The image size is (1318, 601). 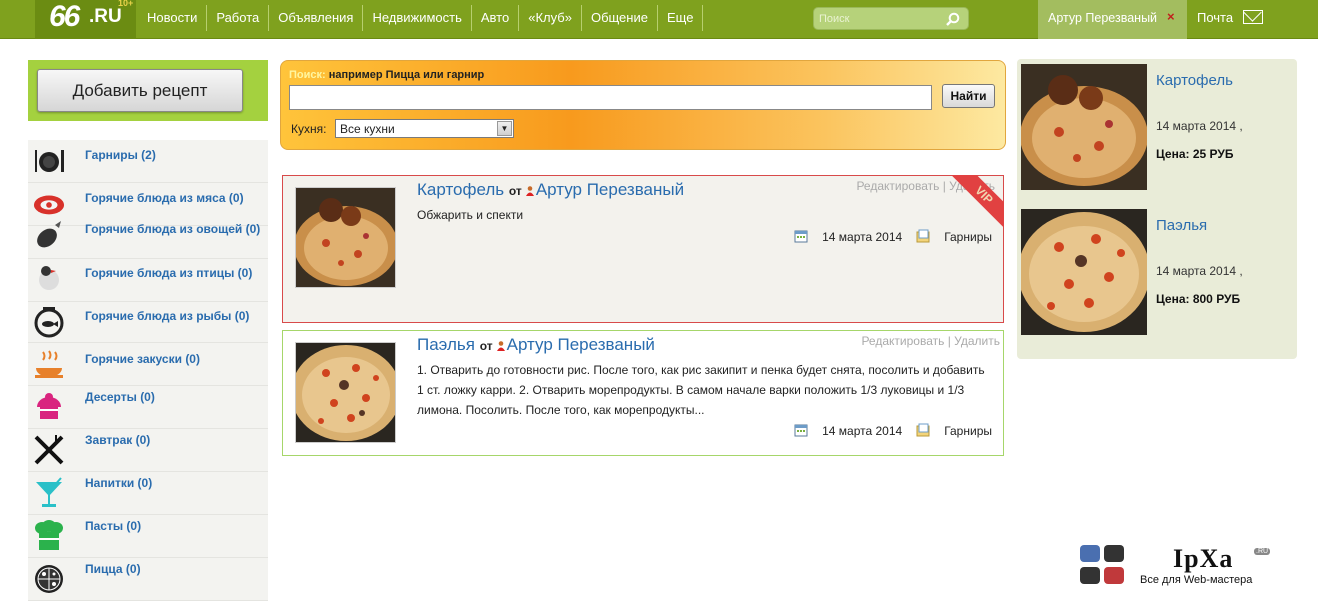 I want to click on search-icon, so click(x=953, y=19).